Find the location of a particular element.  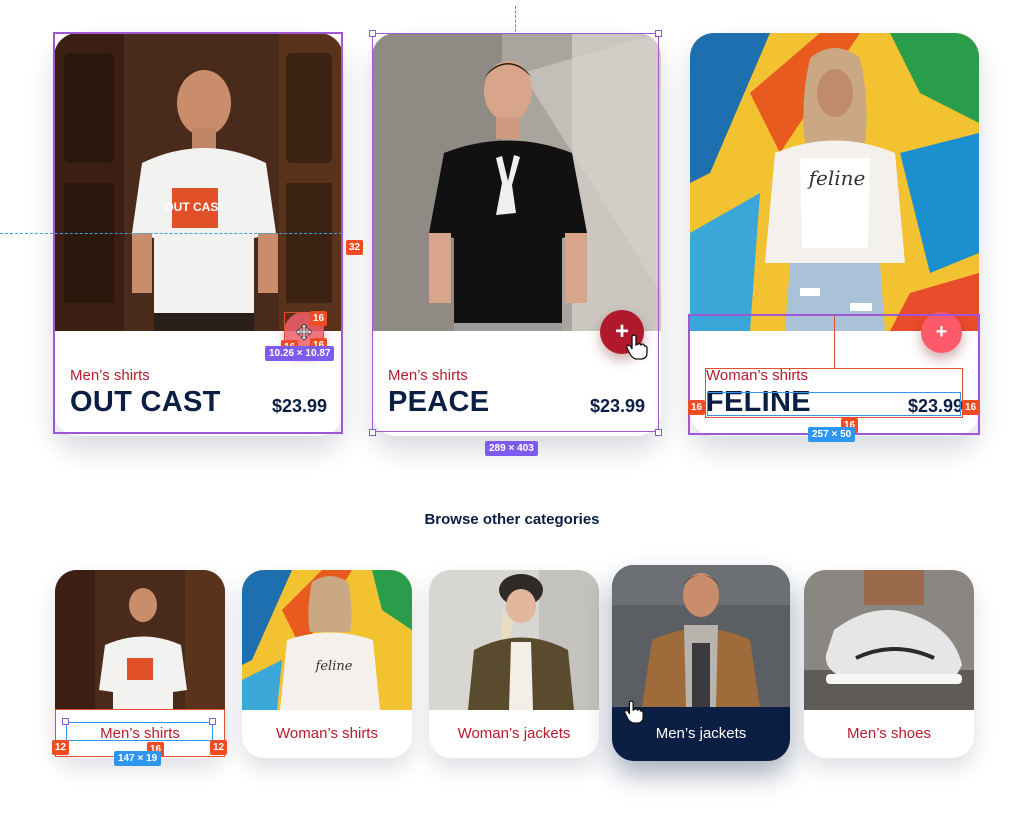

category-tile-mens-shoes: Men’s shoes is located at coordinates (889, 664).